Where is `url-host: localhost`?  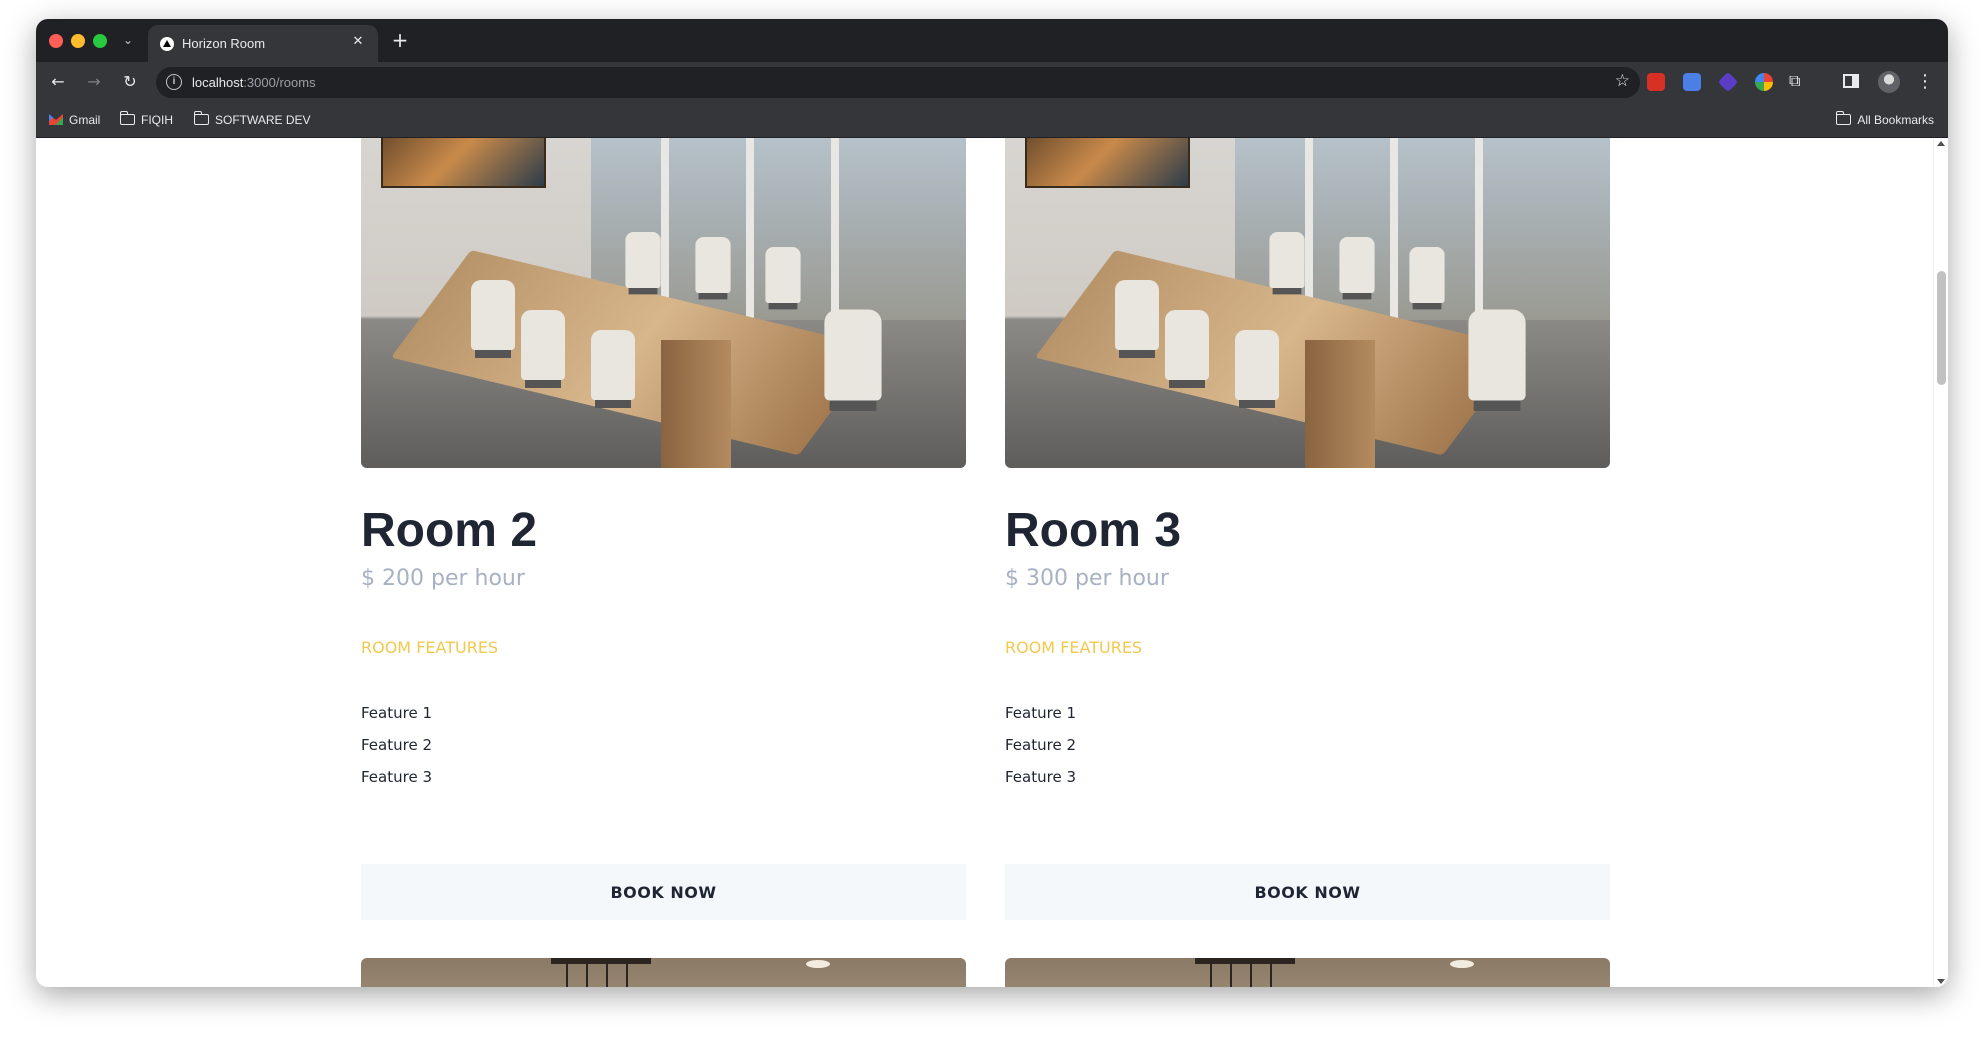
url-host: localhost is located at coordinates (218, 82).